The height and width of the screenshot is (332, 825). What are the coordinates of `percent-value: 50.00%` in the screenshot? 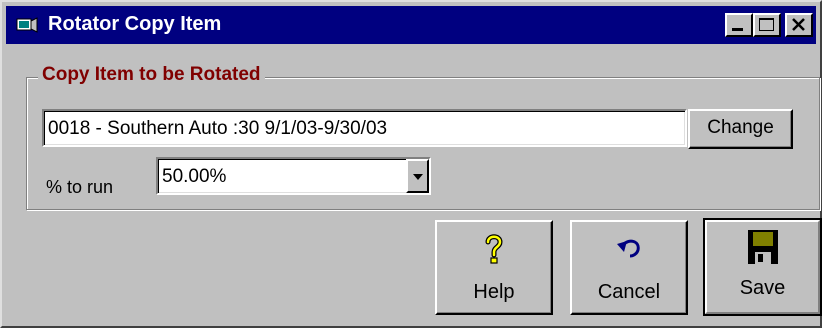 It's located at (194, 176).